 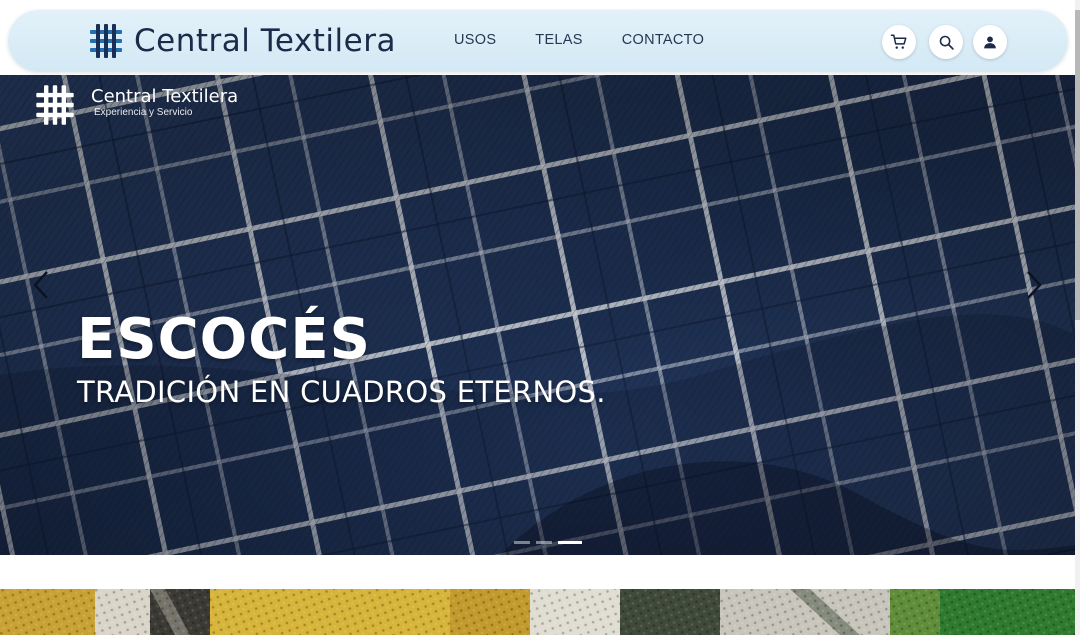 I want to click on nav-item-contacto: CONTACTO, so click(x=663, y=40).